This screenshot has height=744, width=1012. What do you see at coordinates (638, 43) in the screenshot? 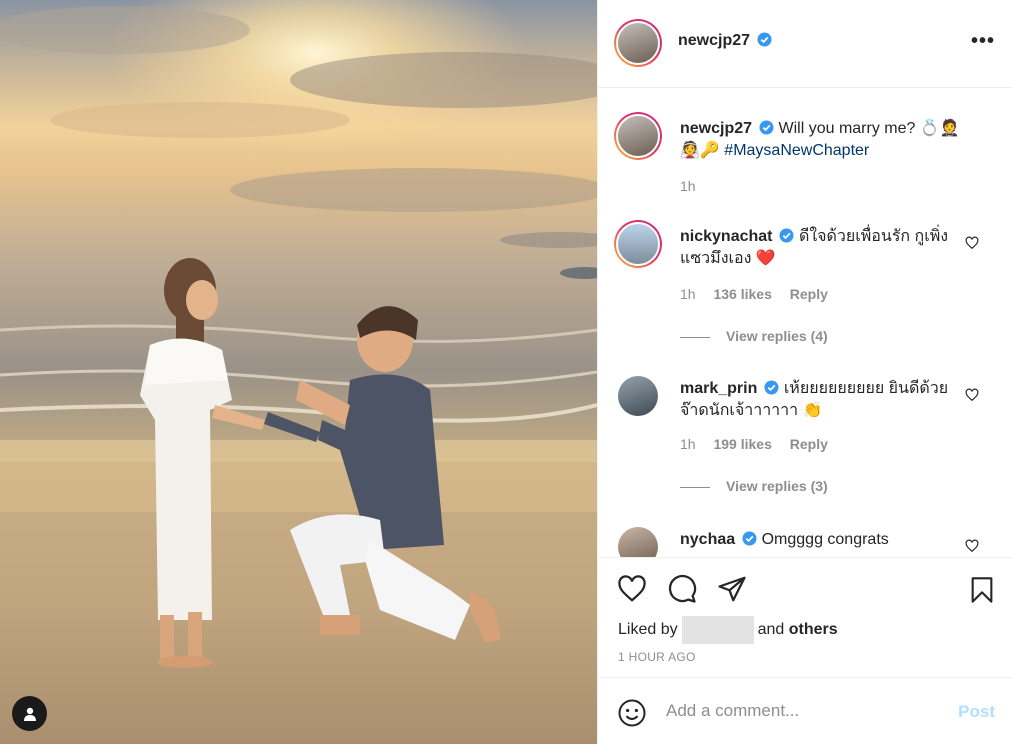
I see `author-avatar` at bounding box center [638, 43].